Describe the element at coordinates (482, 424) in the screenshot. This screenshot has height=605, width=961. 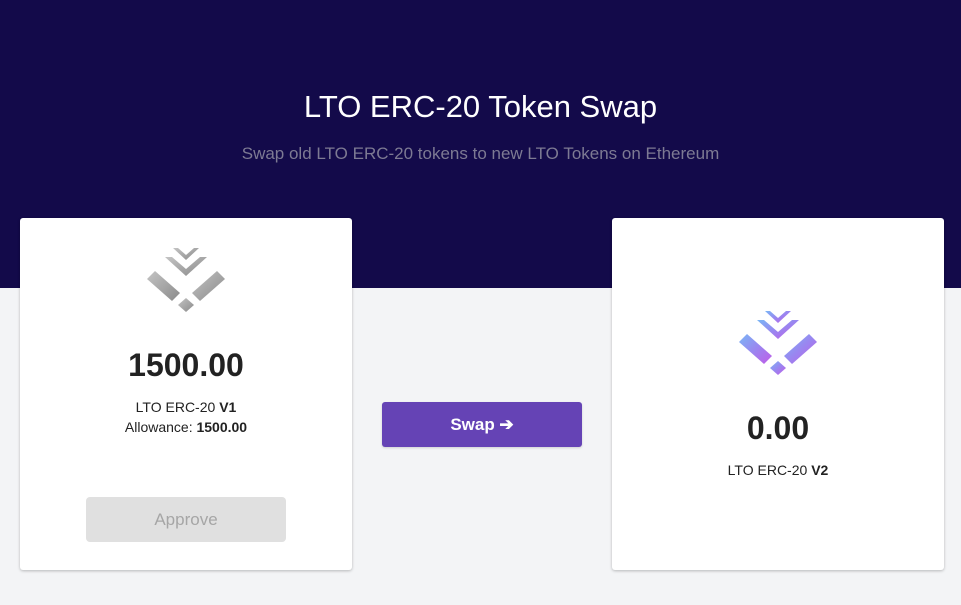
I see `swap-button: Swap ➔` at that location.